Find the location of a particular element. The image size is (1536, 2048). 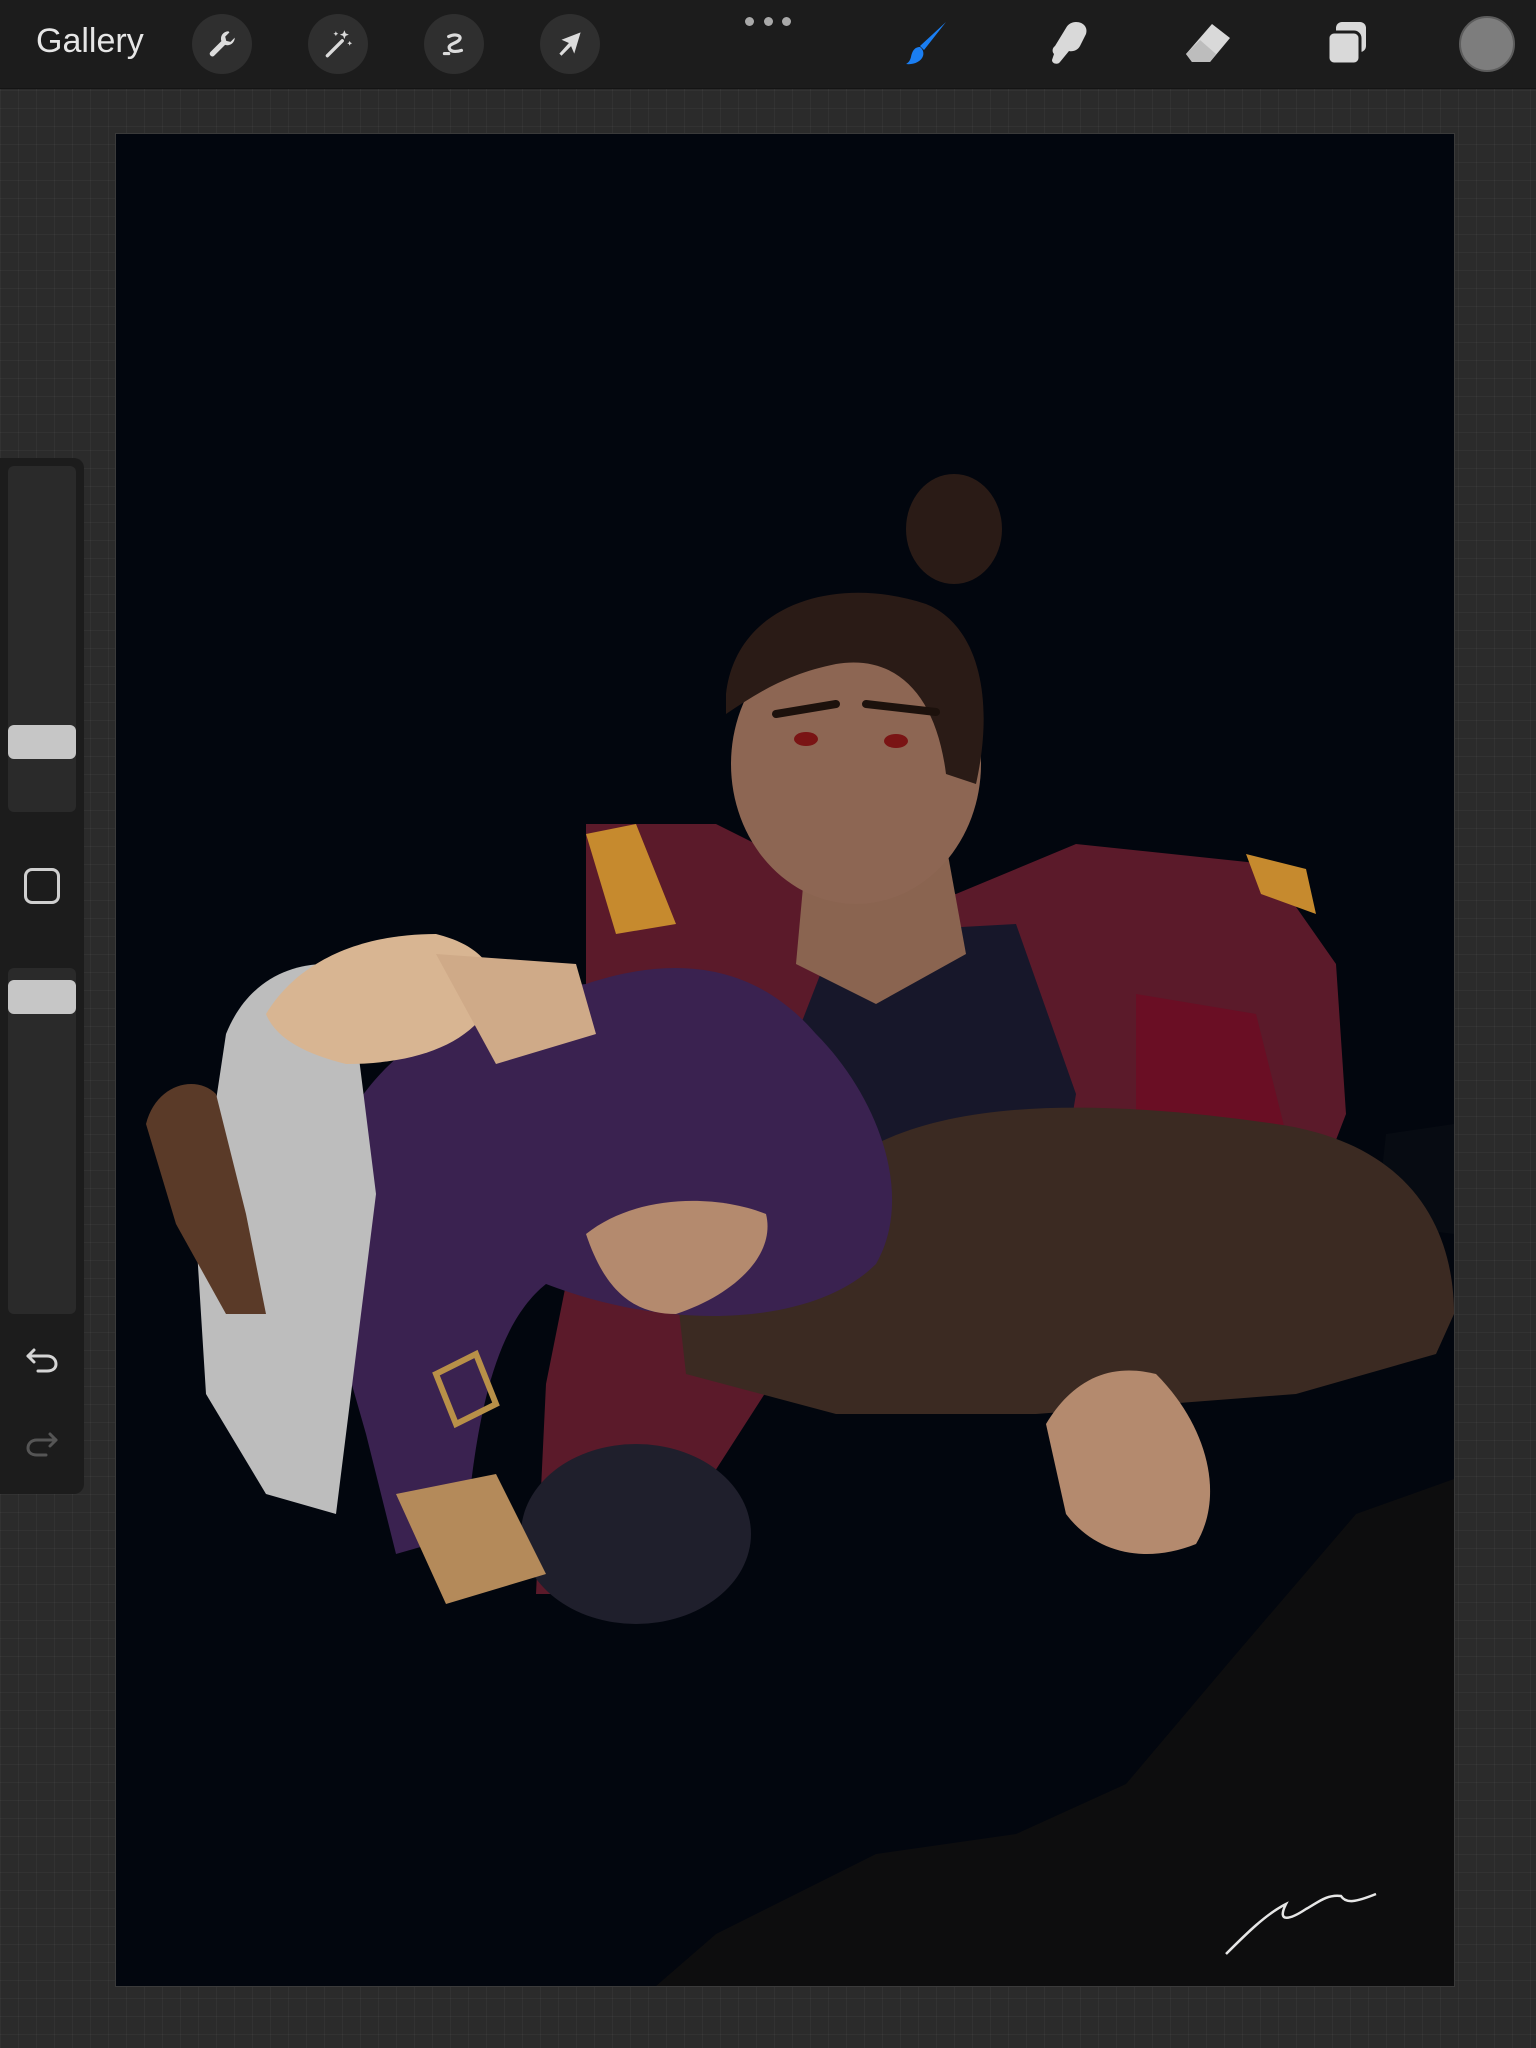

knee-shadow is located at coordinates (636, 1534).